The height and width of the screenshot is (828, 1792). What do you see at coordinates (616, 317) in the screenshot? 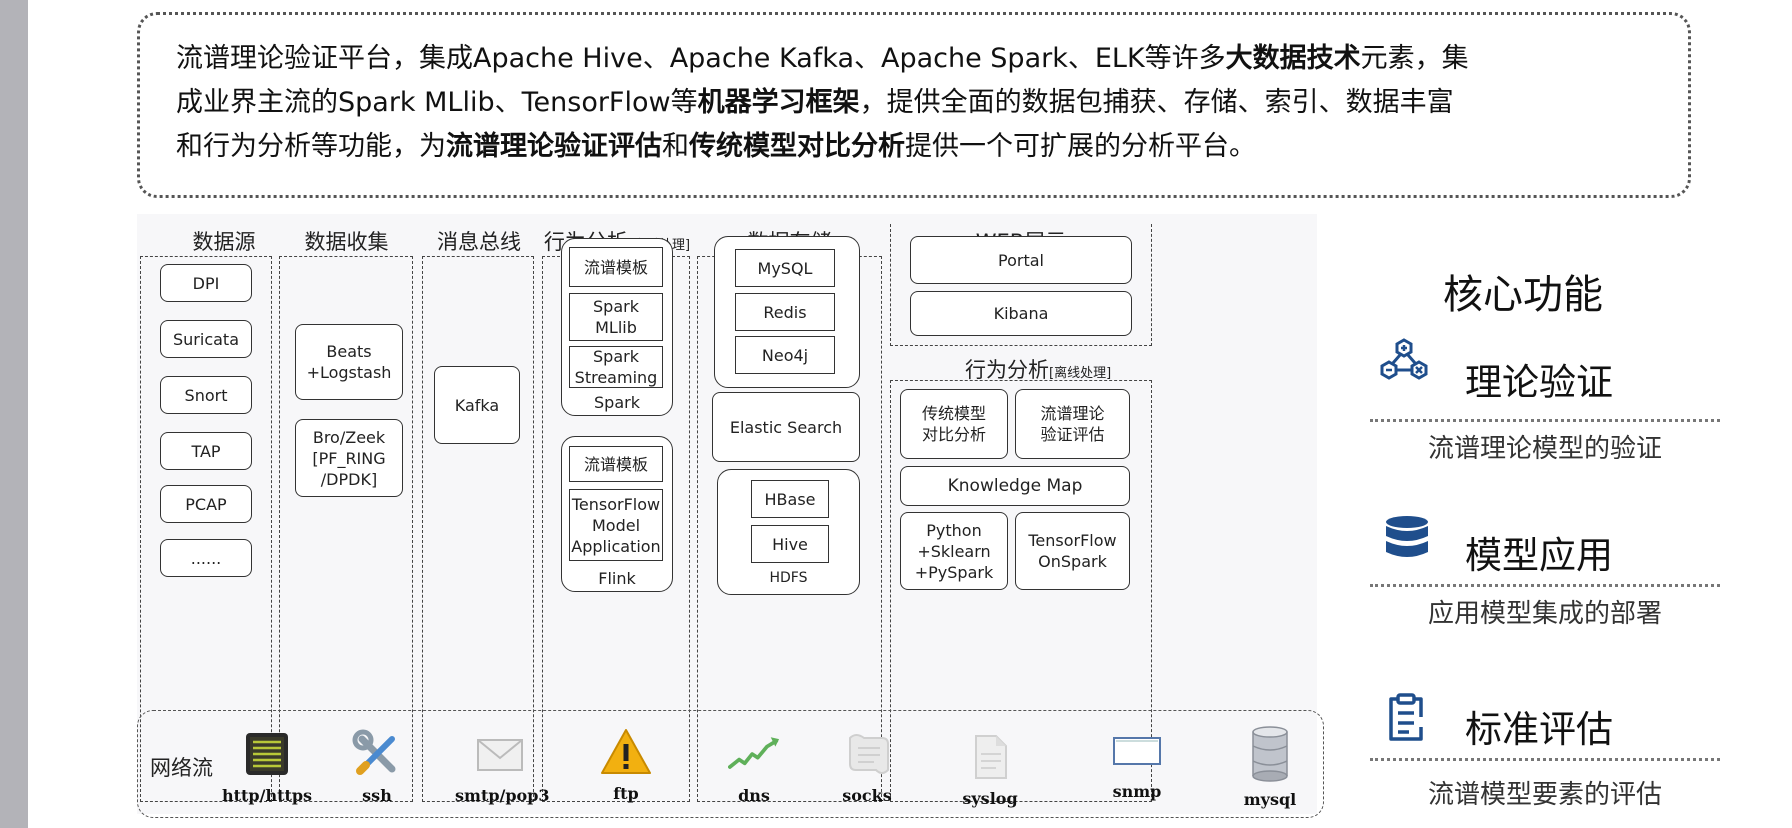
I see `spark-mllib: Spark MLlib` at bounding box center [616, 317].